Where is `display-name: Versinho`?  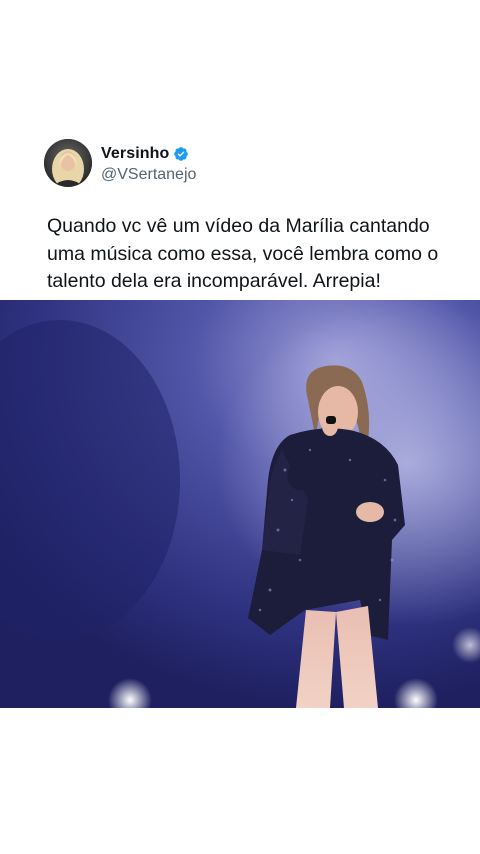
display-name: Versinho is located at coordinates (135, 154).